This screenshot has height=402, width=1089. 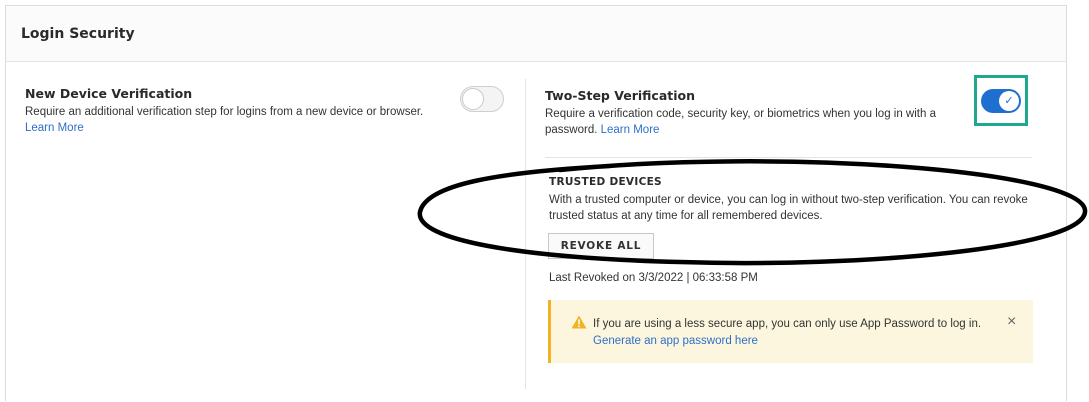 What do you see at coordinates (620, 95) in the screenshot?
I see `two-step-verification-title: Two-Step Verification` at bounding box center [620, 95].